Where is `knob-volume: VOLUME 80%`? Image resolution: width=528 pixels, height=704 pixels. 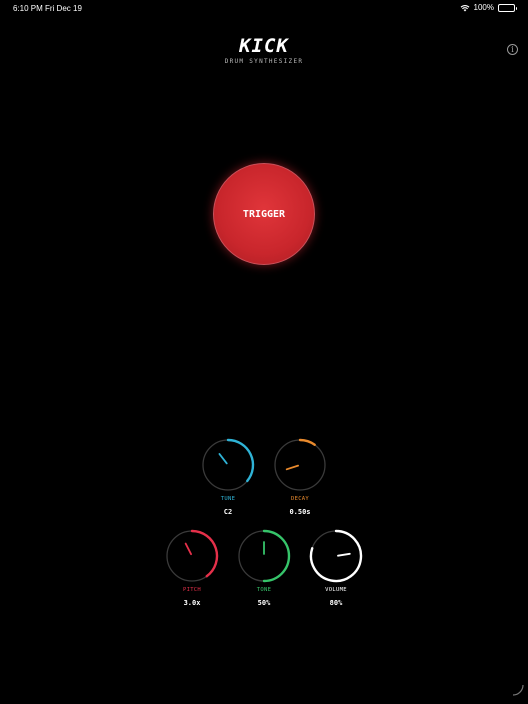
knob-volume: VOLUME 80% is located at coordinates (336, 567).